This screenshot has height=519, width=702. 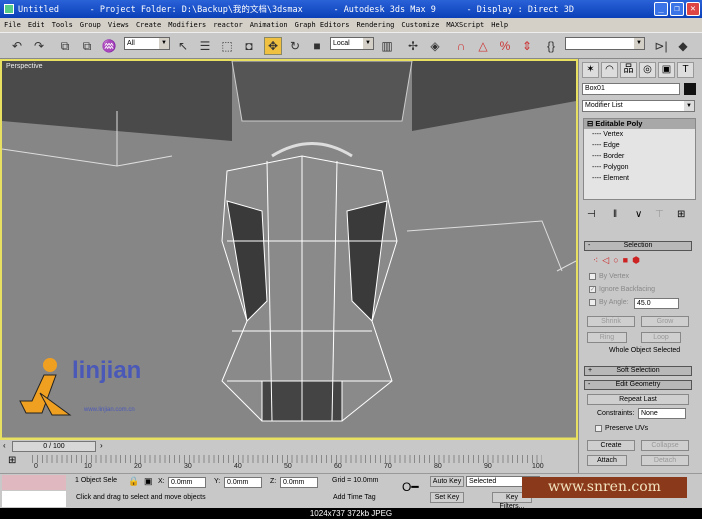 I want to click on edit-geometry-rollout-header: - Edit Geometry, so click(x=638, y=385).